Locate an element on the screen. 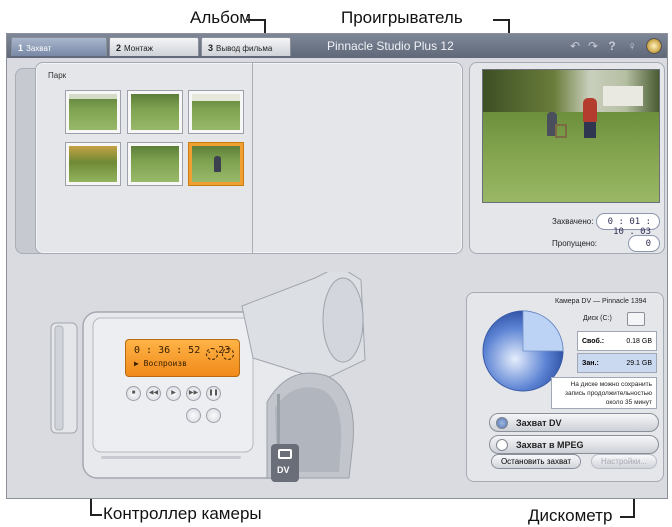  step-back-icon is located at coordinates (193, 415).